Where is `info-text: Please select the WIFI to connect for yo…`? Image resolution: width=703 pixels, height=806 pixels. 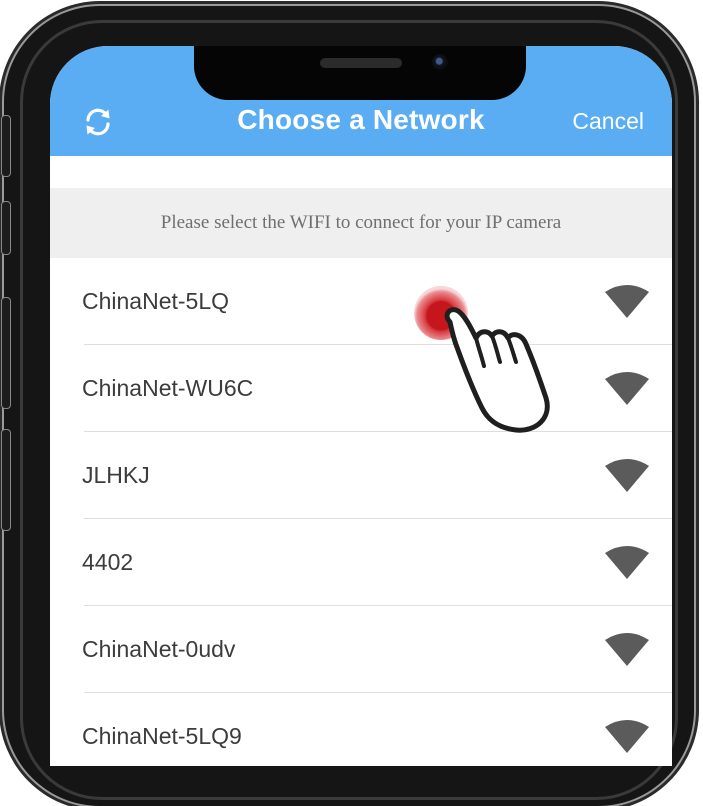 info-text: Please select the WIFI to connect for yo… is located at coordinates (361, 222).